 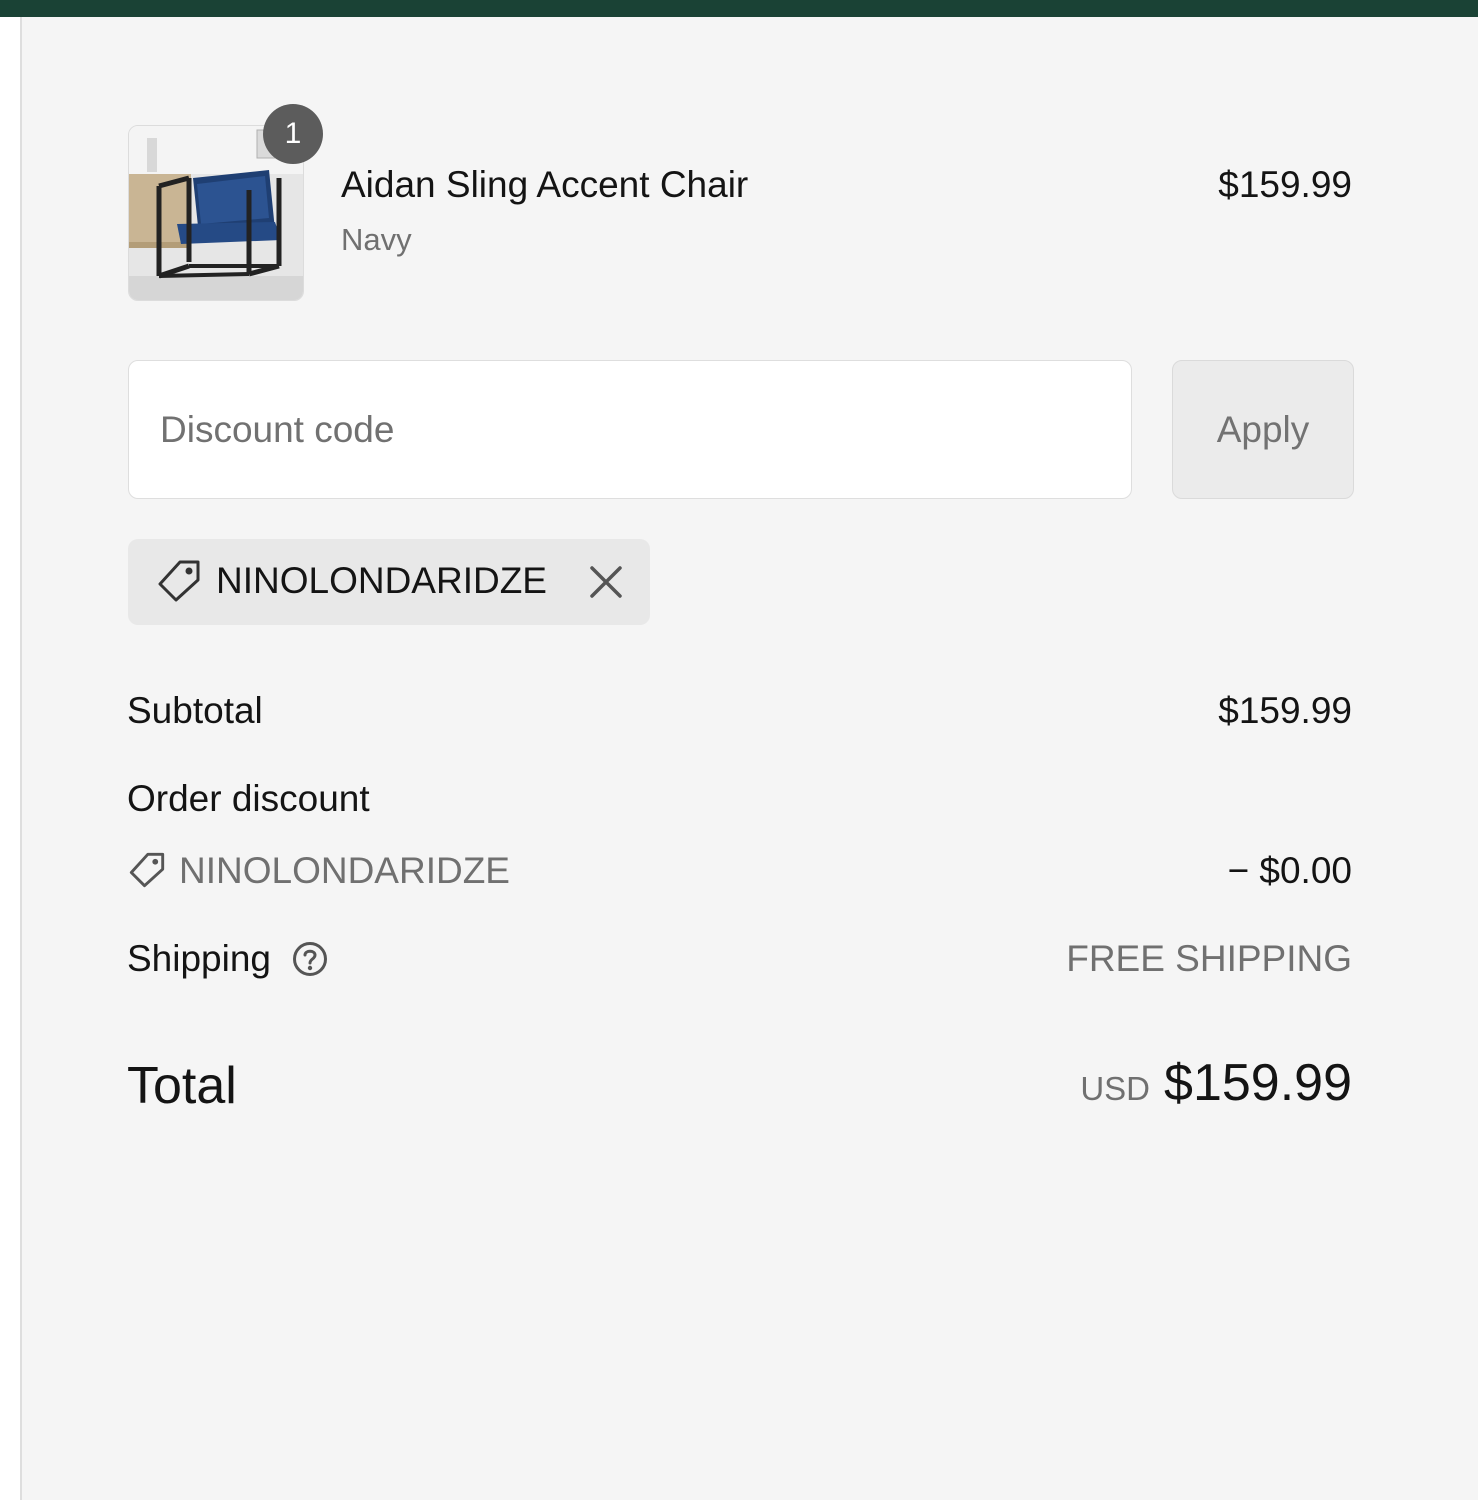 I want to click on product-price: $159.99, so click(x=1285, y=184).